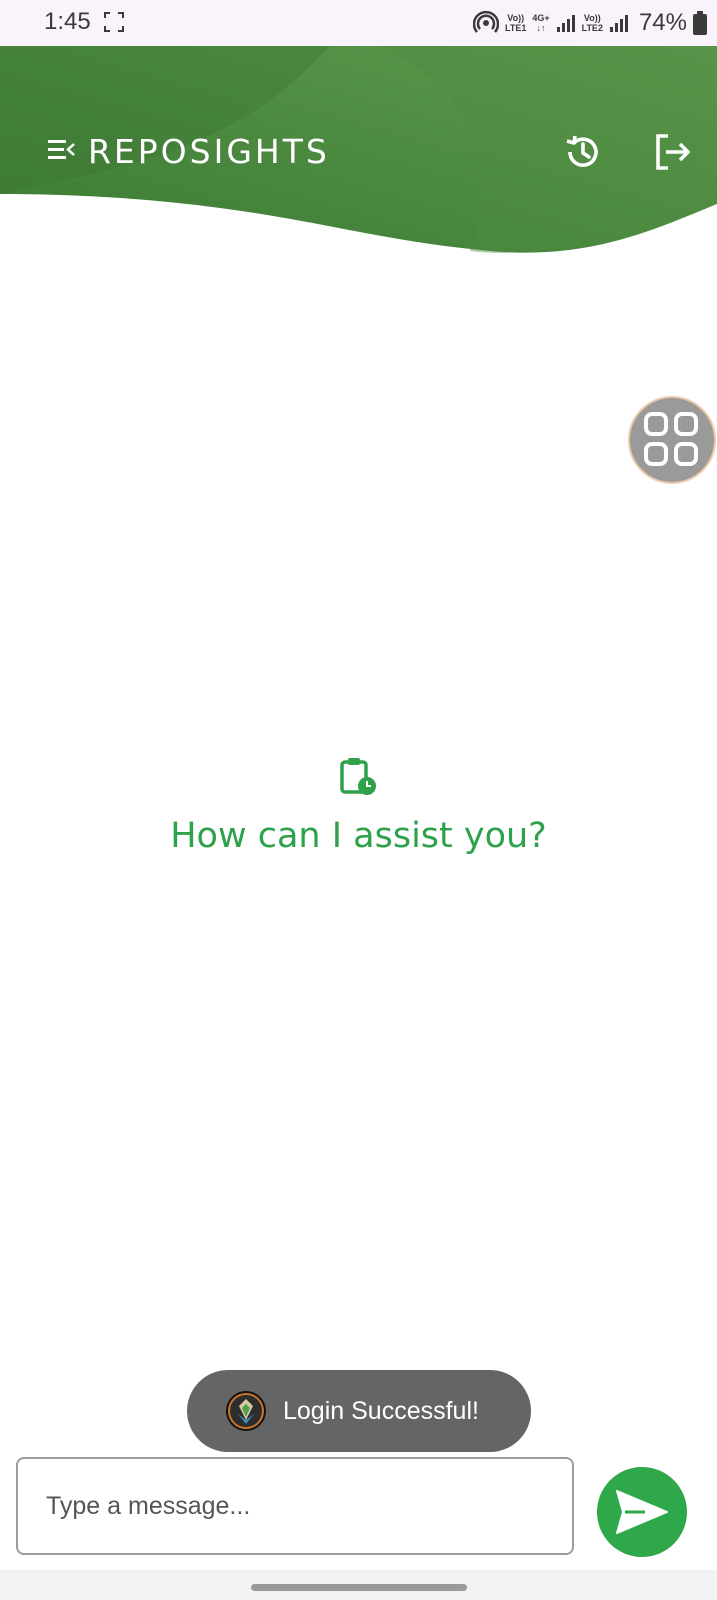 This screenshot has height=1600, width=717. I want to click on sim2-label: Vo)) LTE2, so click(592, 23).